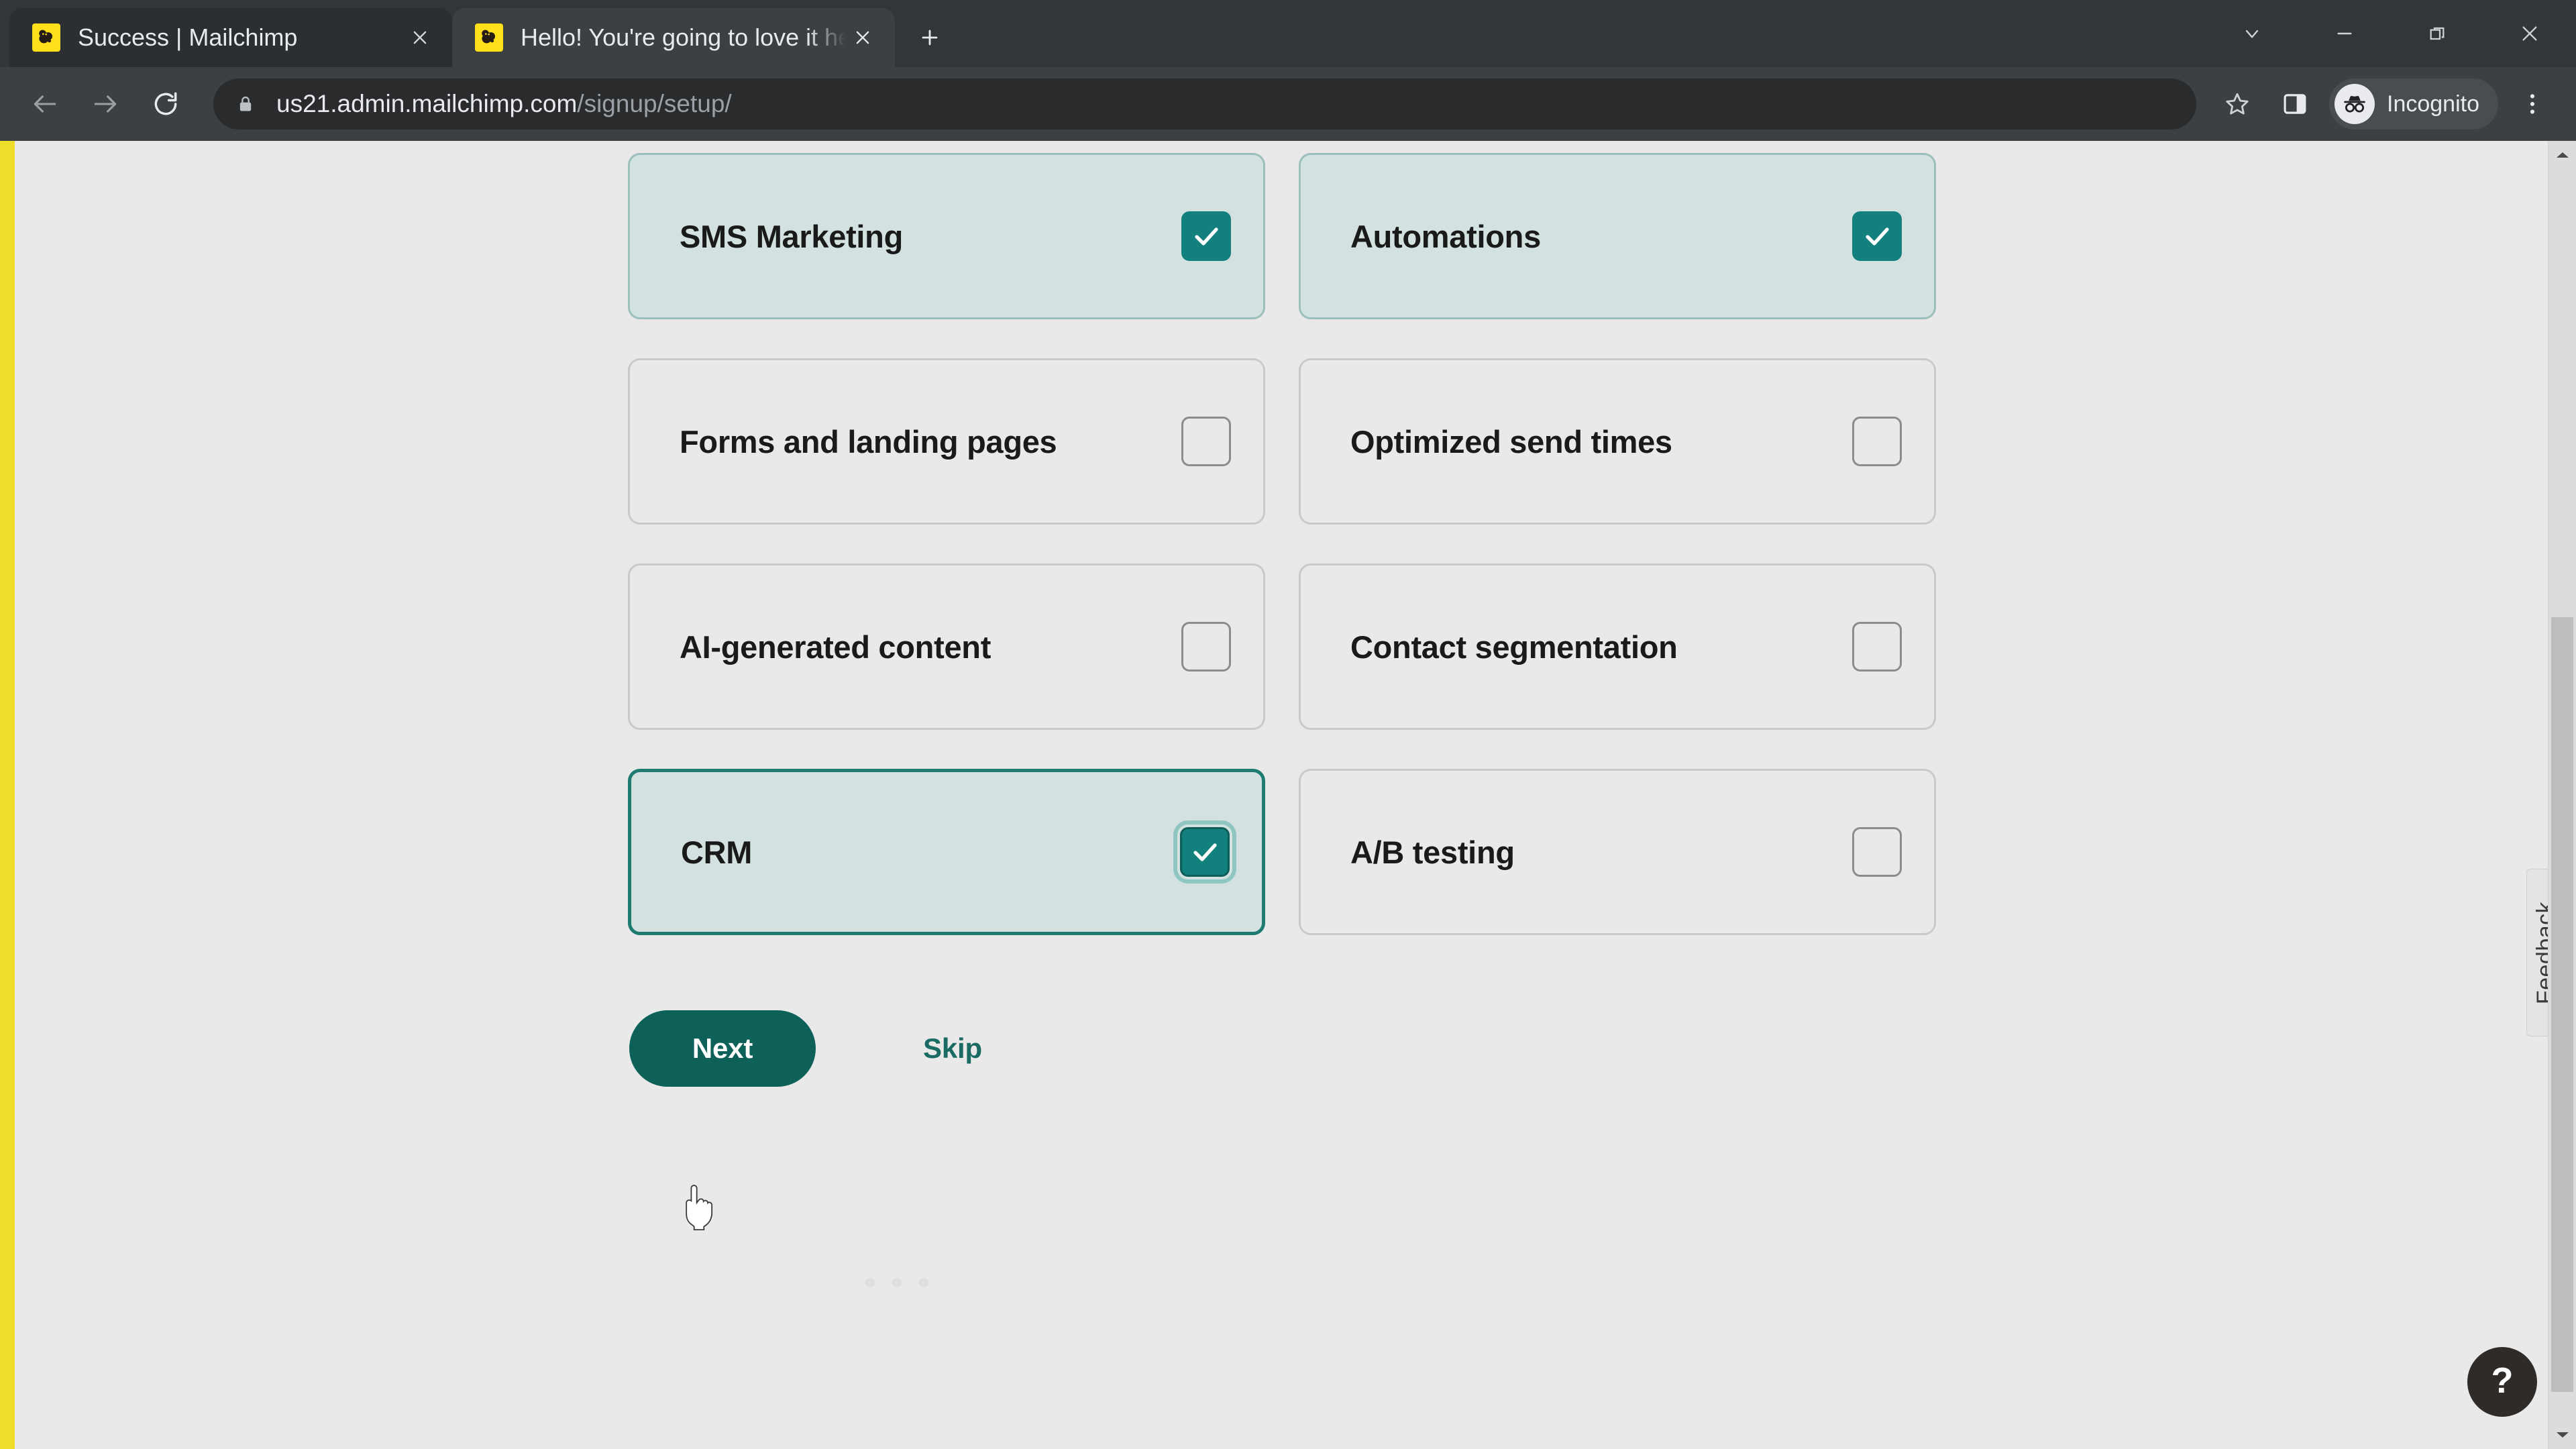 The height and width of the screenshot is (1449, 2576). I want to click on scroll-down-arrow-icon, so click(2562, 1435).